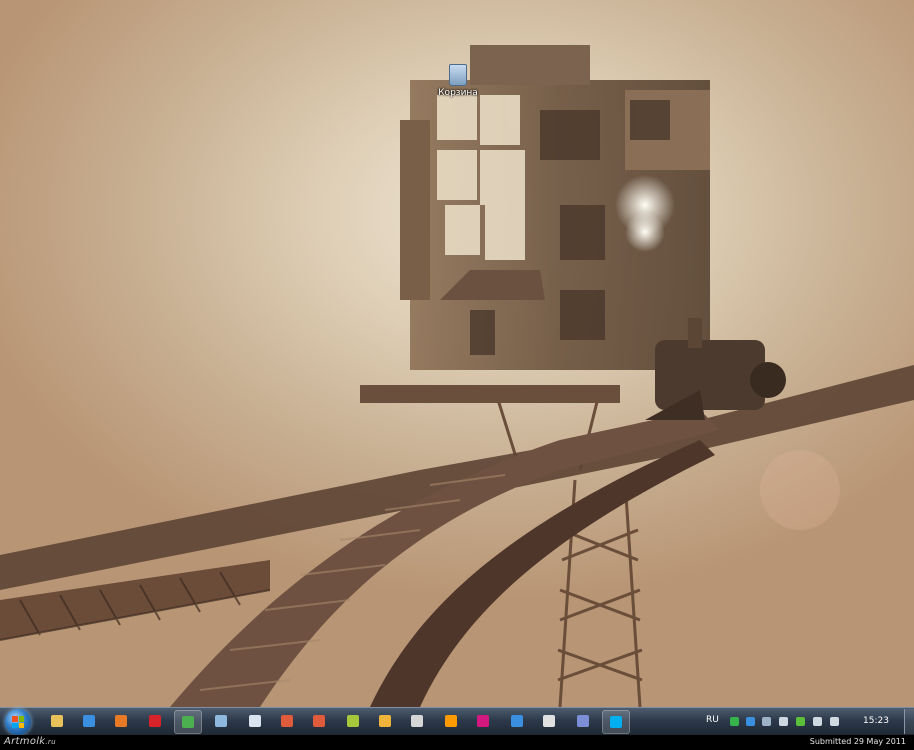  Describe the element at coordinates (645, 232) in the screenshot. I see `lamp-glow` at that location.